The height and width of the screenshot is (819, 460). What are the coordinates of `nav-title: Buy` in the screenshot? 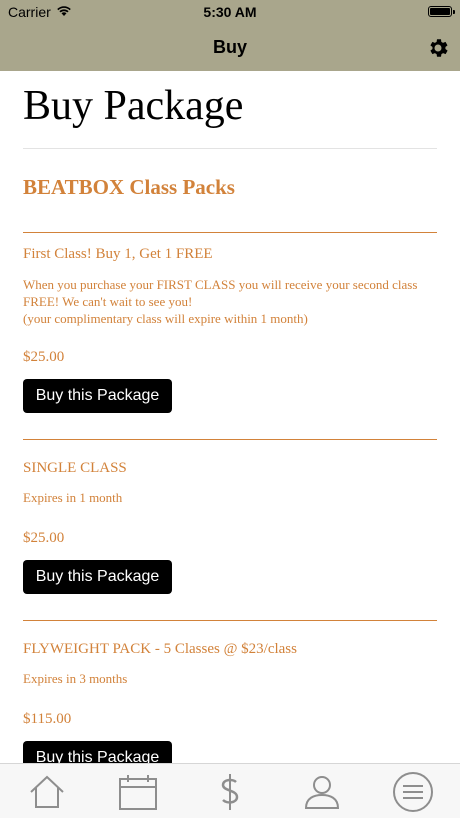 It's located at (229, 47).